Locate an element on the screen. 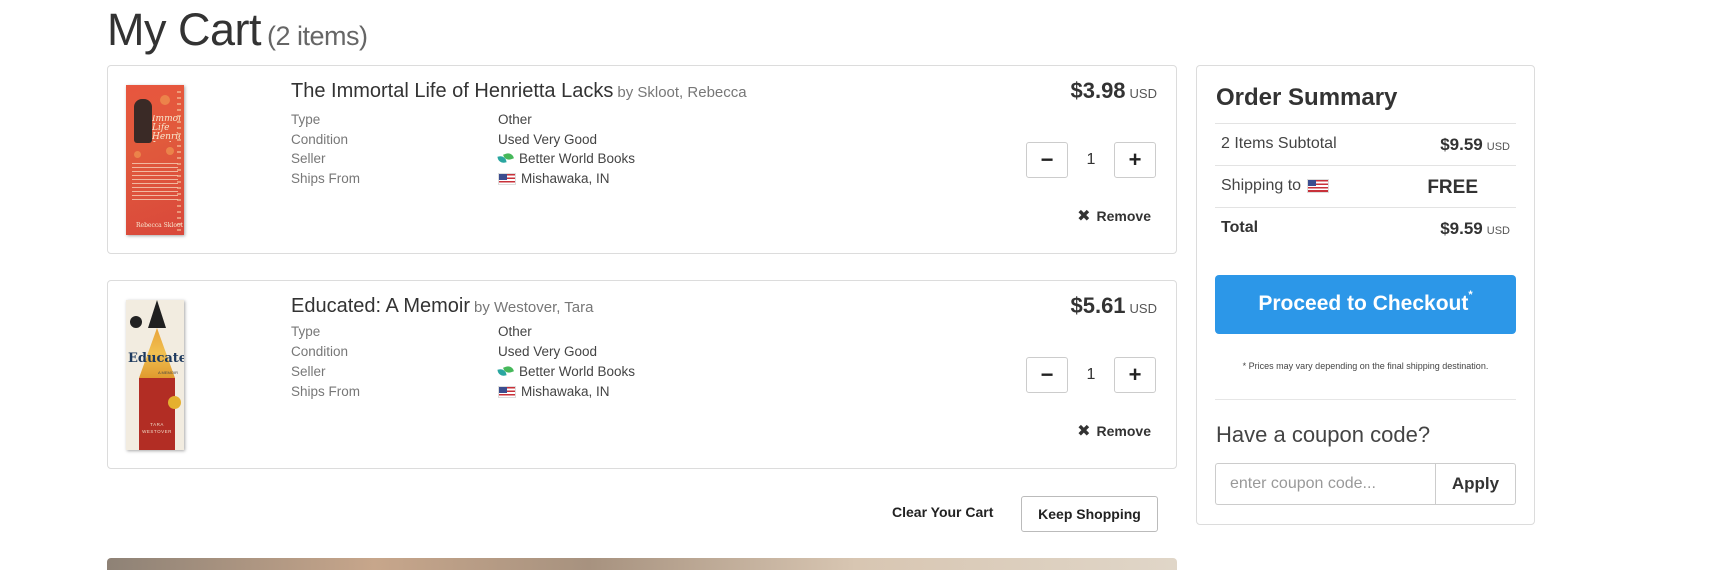 Image resolution: width=1709 pixels, height=570 pixels. shipping-label: Shipping to is located at coordinates (1275, 186).